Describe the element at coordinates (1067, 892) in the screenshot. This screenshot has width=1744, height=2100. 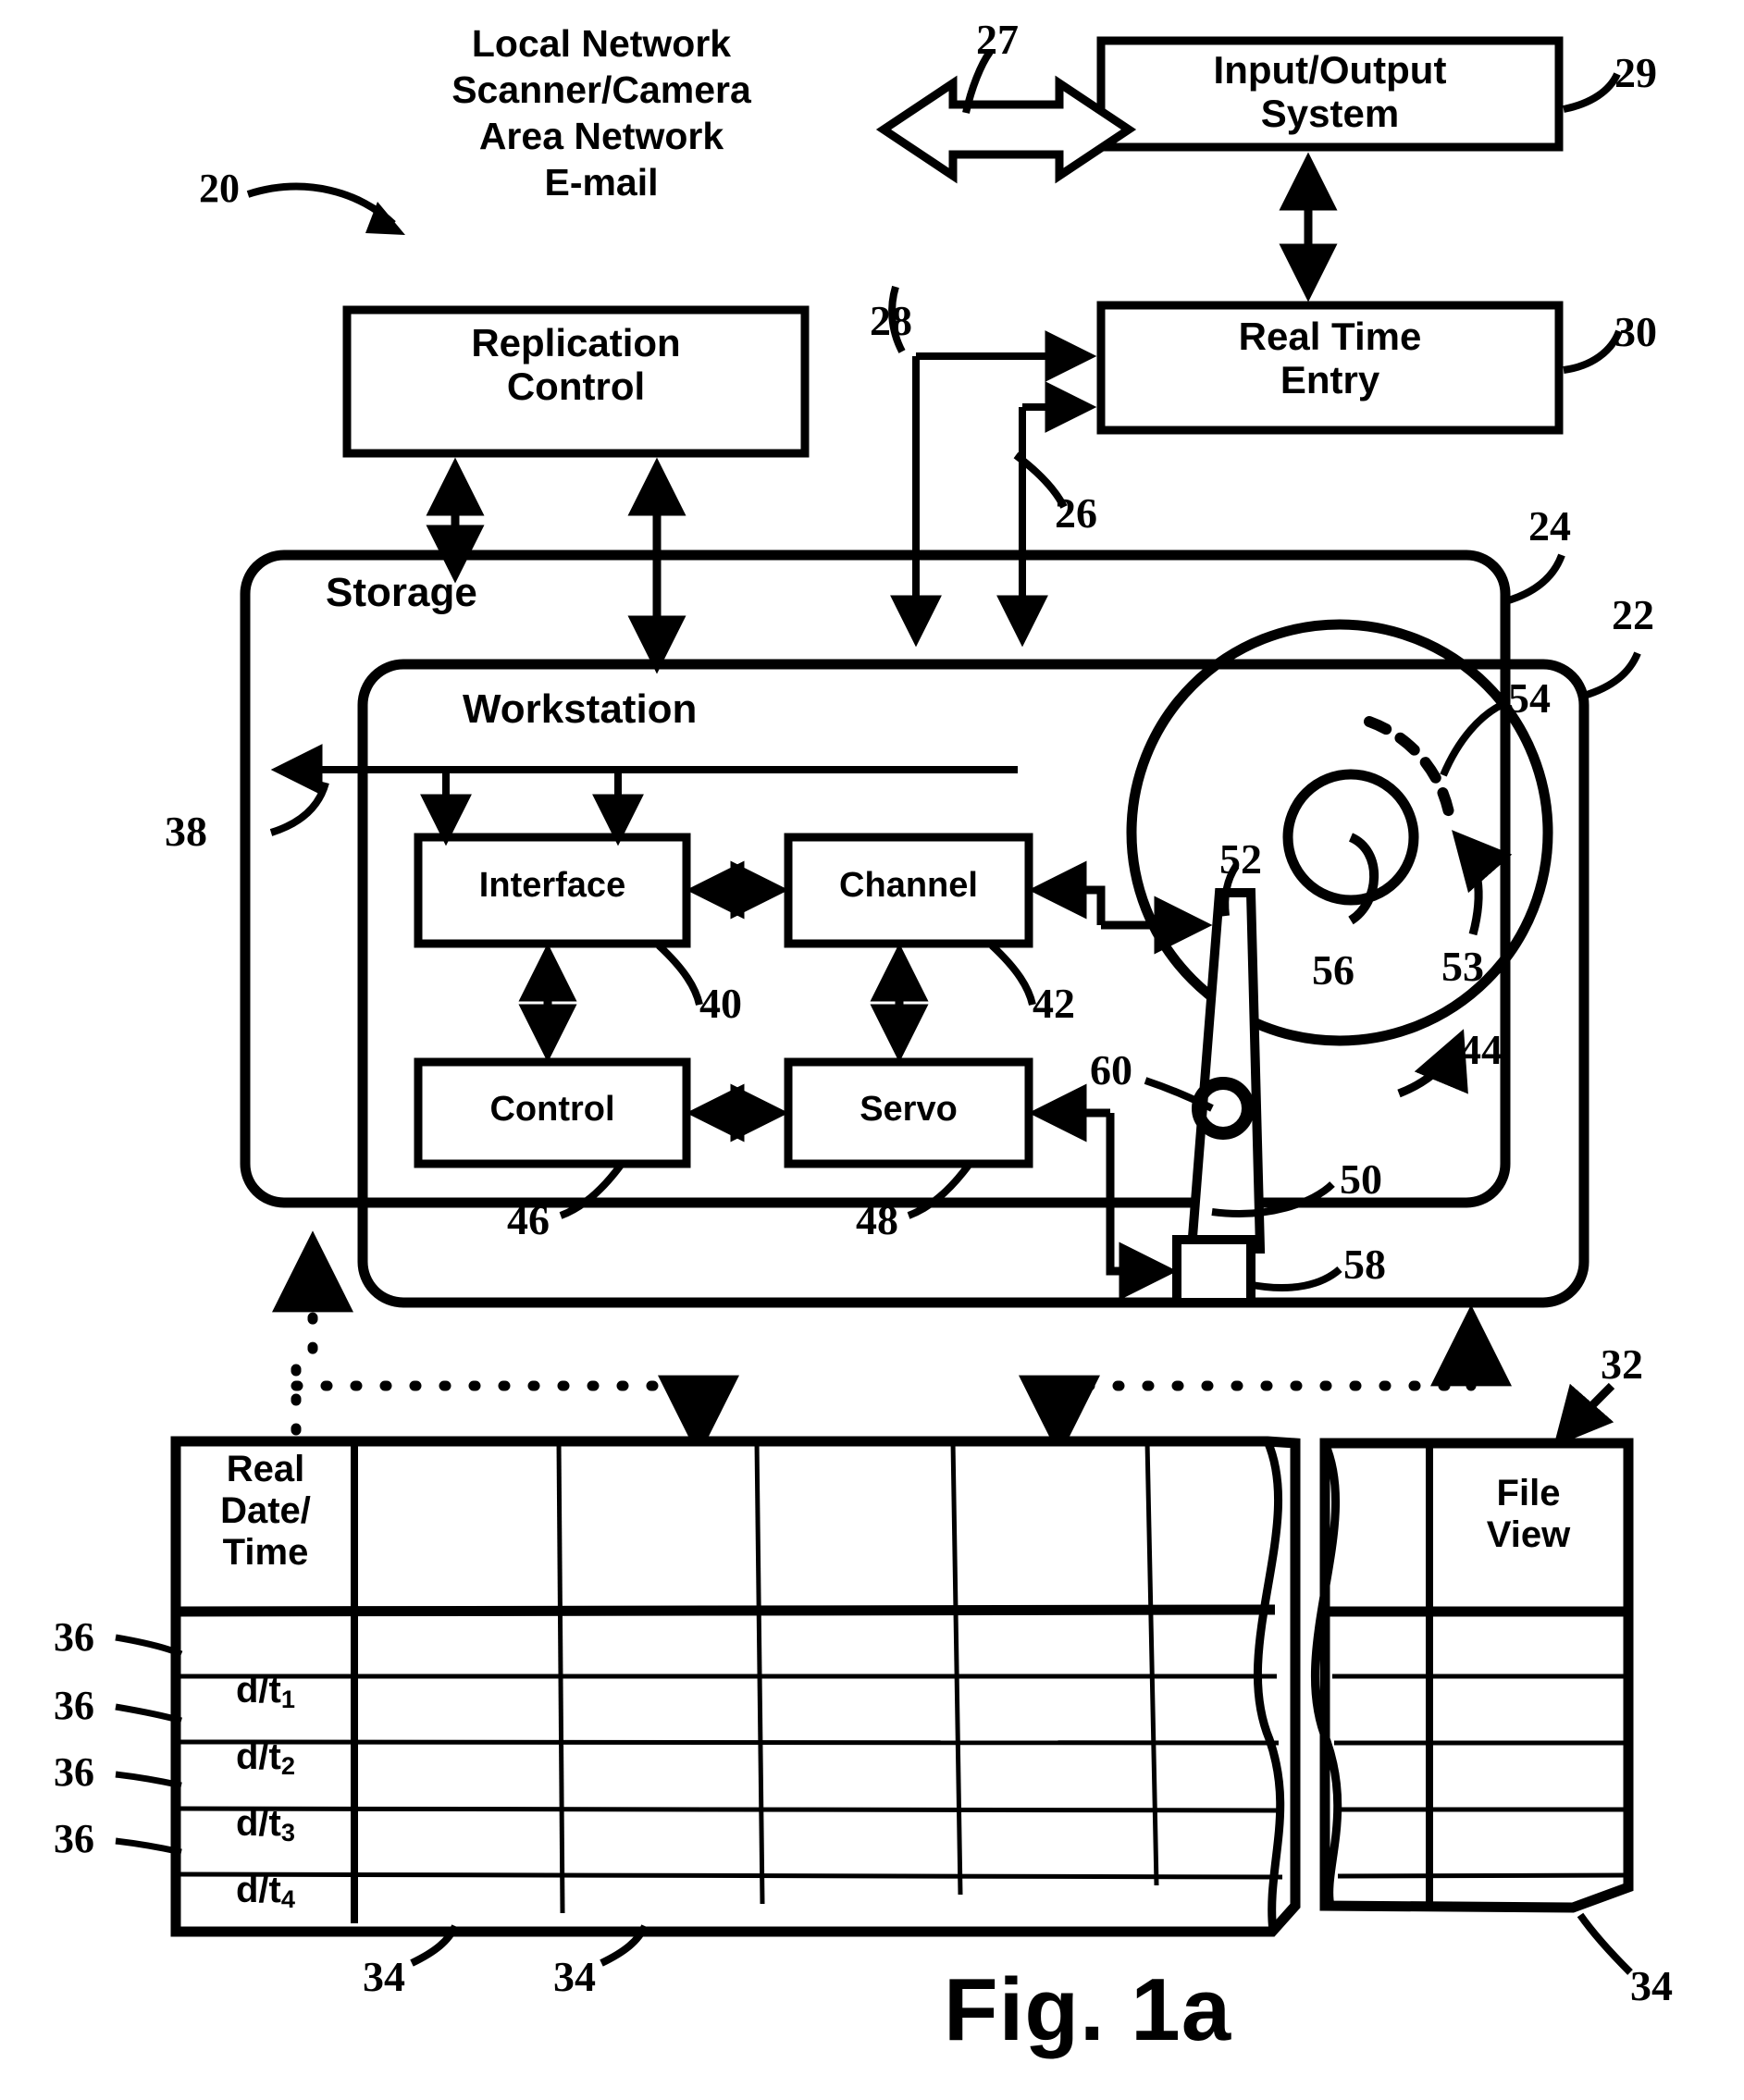
I see `channel-head-line` at that location.